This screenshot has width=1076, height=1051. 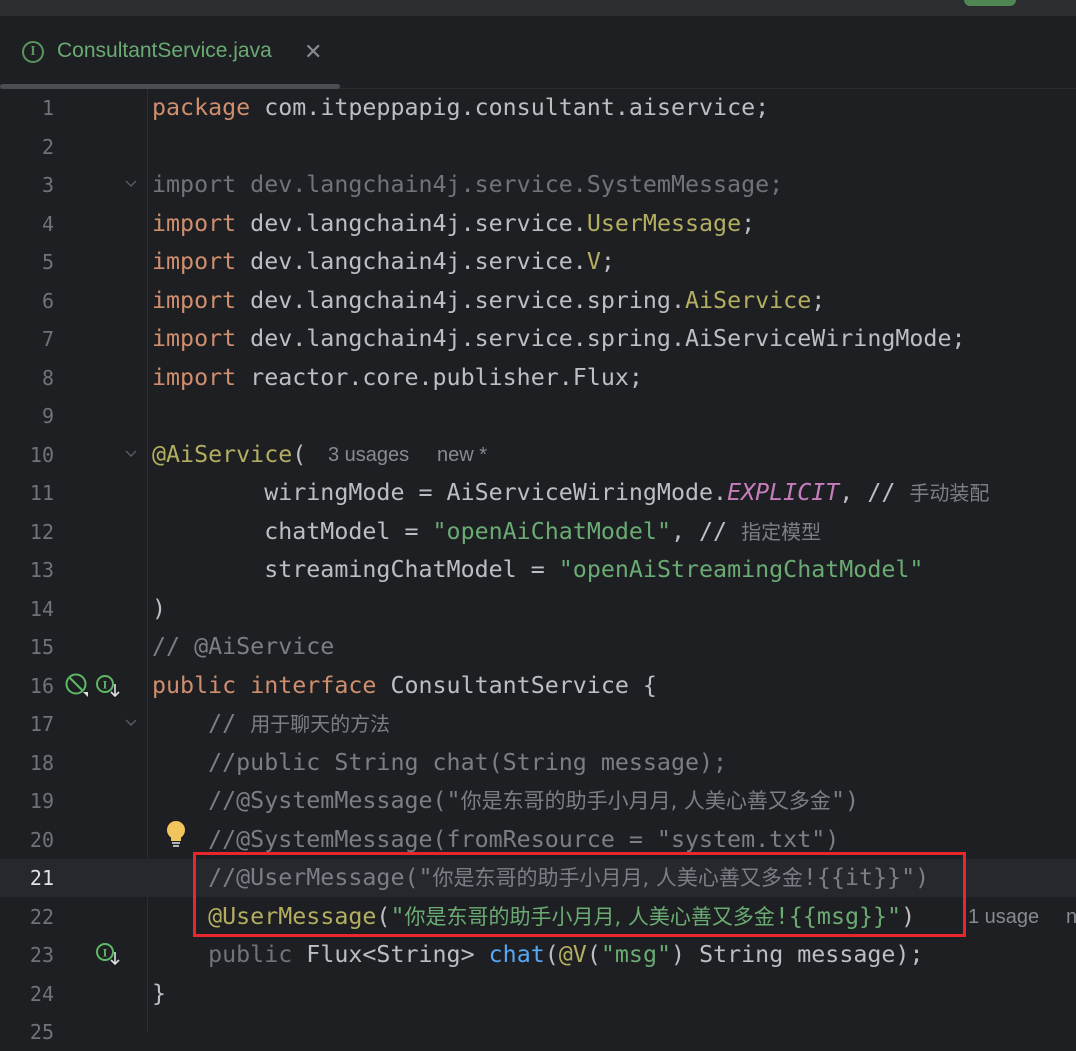 I want to click on code-text: chatModel = "openAiChatModel", // 指定模型, so click(x=487, y=531).